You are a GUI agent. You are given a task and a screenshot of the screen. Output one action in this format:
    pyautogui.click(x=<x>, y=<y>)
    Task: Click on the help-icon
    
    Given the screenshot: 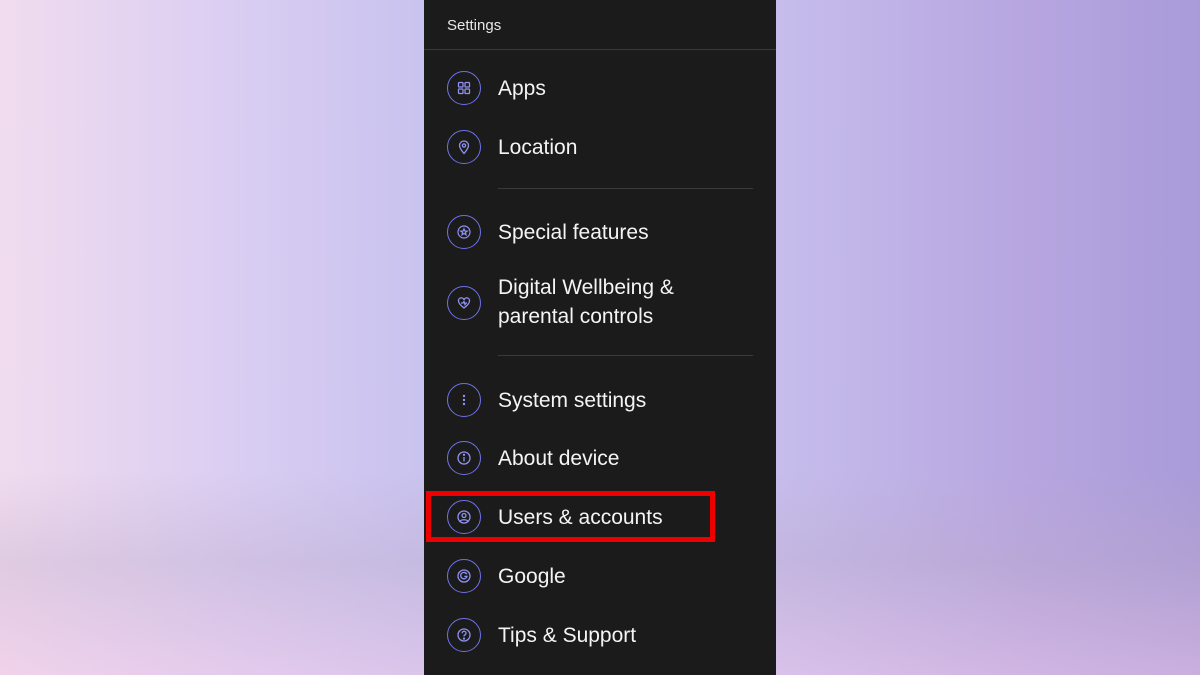 What is the action you would take?
    pyautogui.click(x=464, y=635)
    